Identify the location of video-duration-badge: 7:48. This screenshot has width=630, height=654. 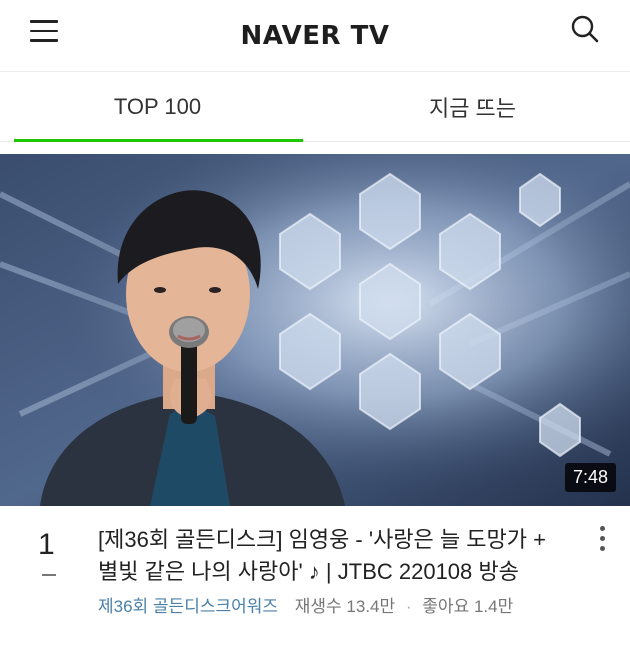
(590, 477).